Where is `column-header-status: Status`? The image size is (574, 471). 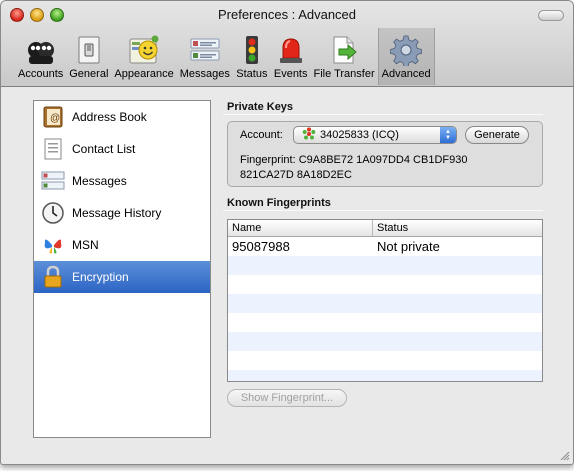
column-header-status: Status is located at coordinates (390, 228).